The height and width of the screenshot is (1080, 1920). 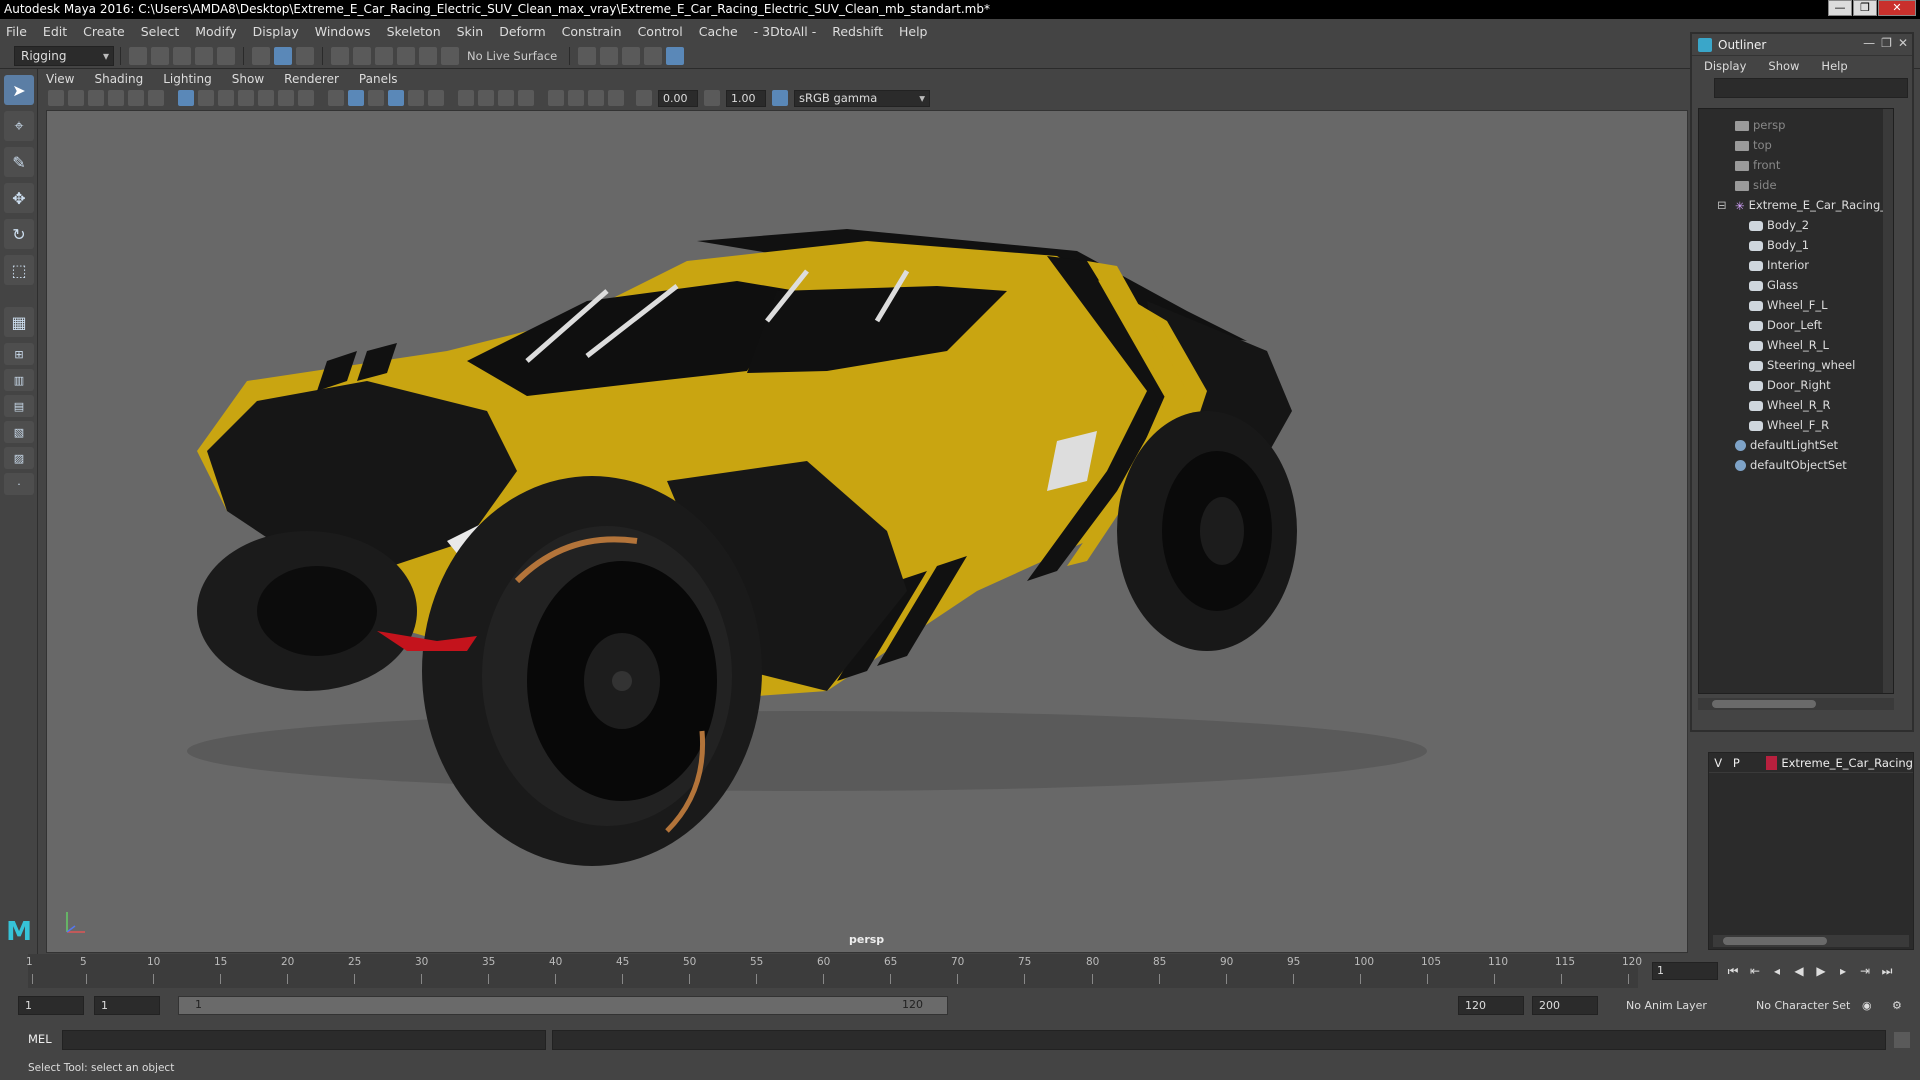 What do you see at coordinates (118, 79) in the screenshot?
I see `panel-menu-shading: Shading` at bounding box center [118, 79].